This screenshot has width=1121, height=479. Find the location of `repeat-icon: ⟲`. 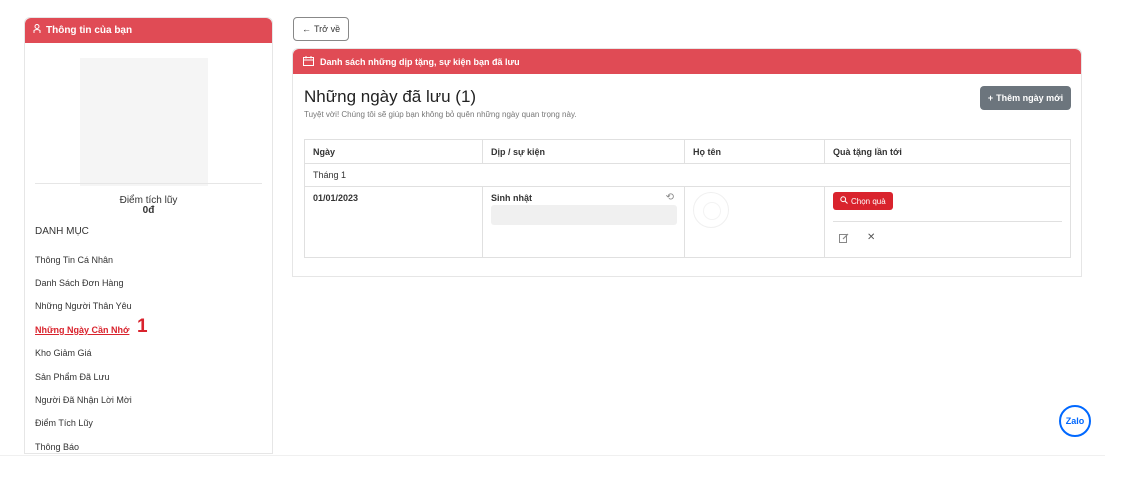

repeat-icon: ⟲ is located at coordinates (669, 197).